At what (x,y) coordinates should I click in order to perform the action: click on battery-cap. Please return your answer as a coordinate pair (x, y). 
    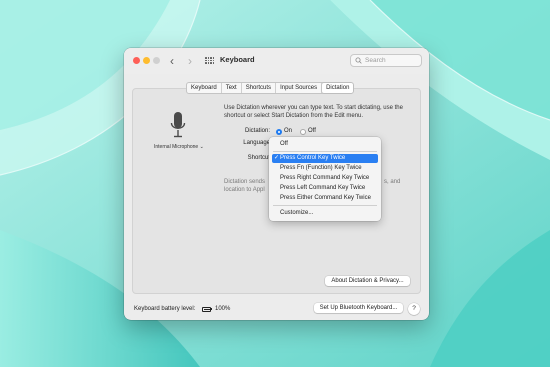
    Looking at the image, I should click on (212, 309).